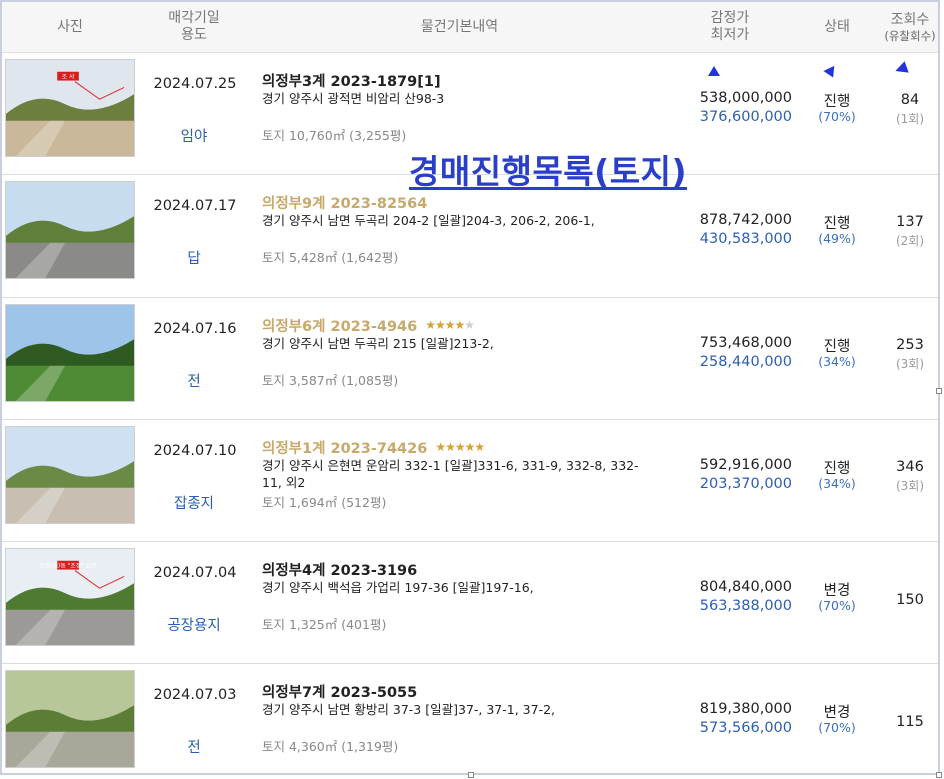  What do you see at coordinates (745, 709) in the screenshot?
I see `appraisal-price: 819,380,000` at bounding box center [745, 709].